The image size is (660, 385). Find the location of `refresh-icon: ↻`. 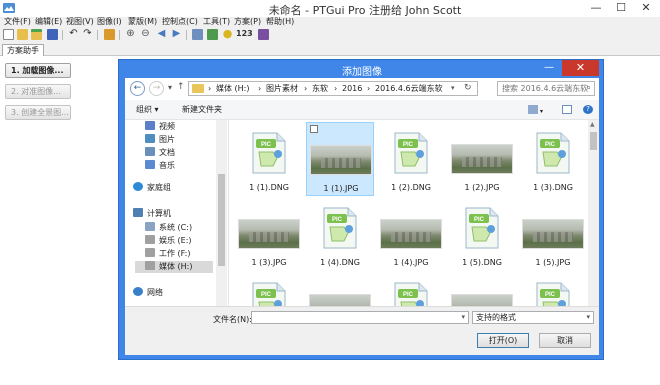

refresh-icon: ↻ is located at coordinates (468, 88).